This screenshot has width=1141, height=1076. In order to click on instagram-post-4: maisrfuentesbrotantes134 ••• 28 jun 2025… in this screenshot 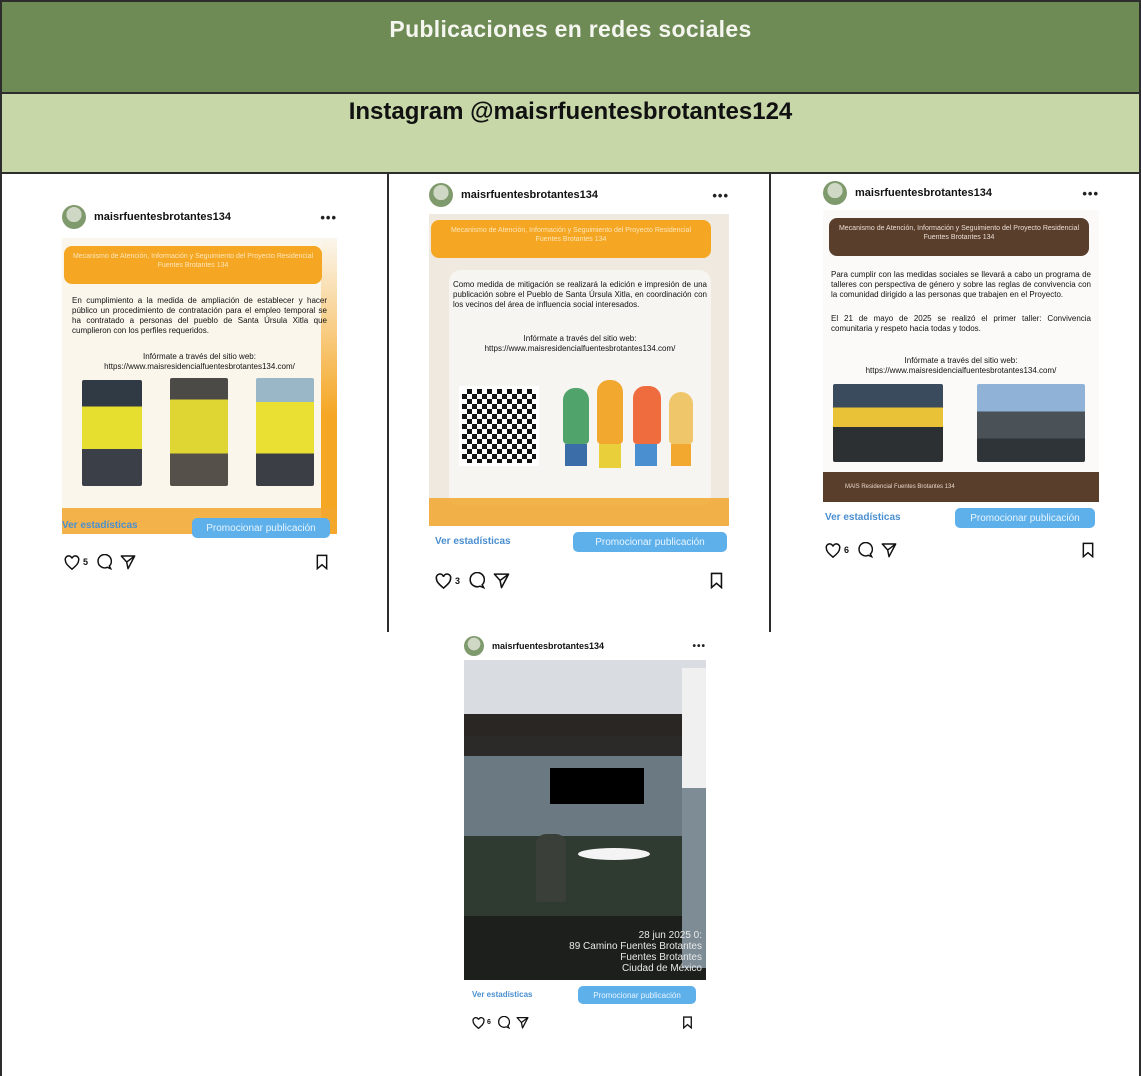, I will do `click(585, 834)`.